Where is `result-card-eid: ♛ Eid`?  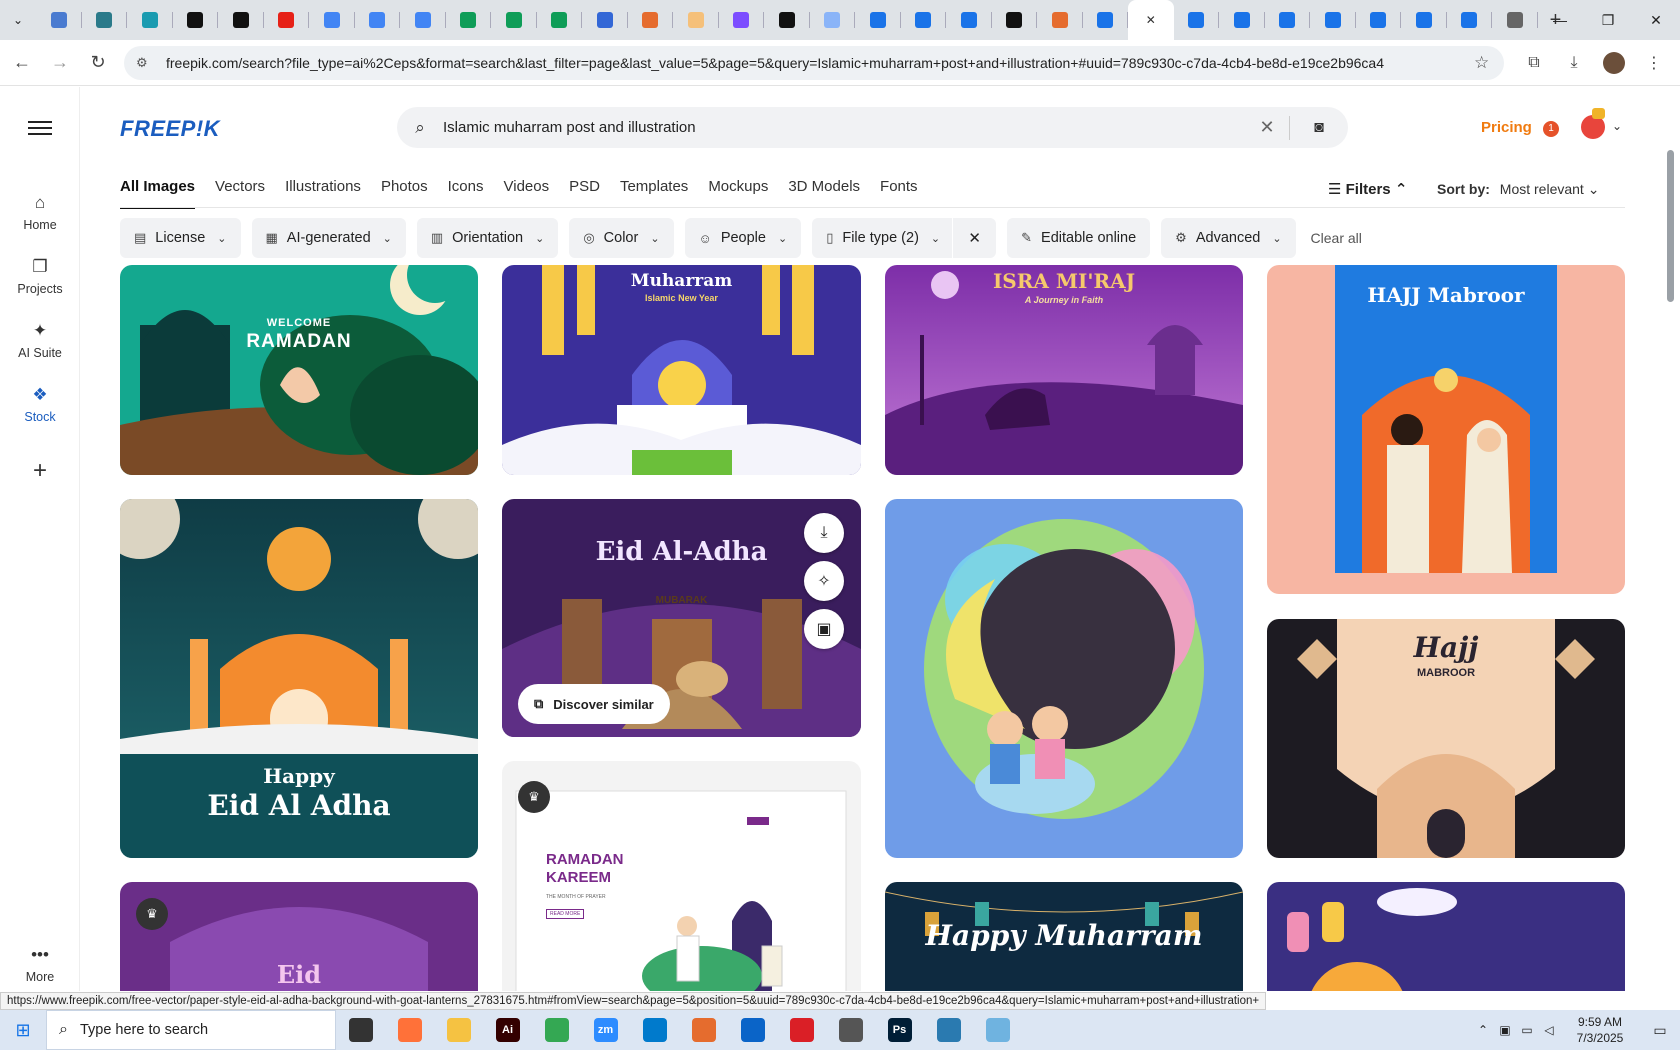
result-card-eid: ♛ Eid is located at coordinates (299, 936).